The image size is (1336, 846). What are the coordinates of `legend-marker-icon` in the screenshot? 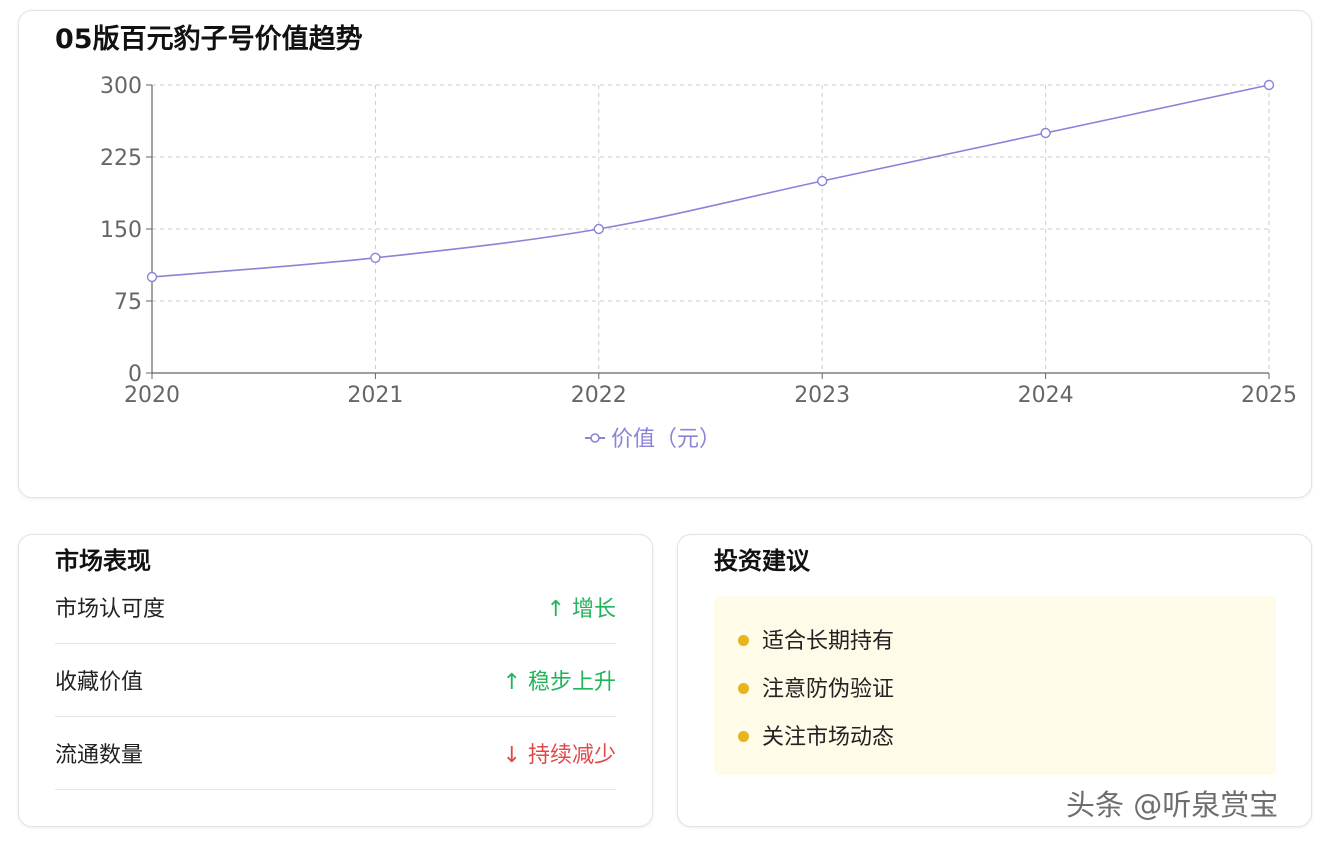 It's located at (595, 438).